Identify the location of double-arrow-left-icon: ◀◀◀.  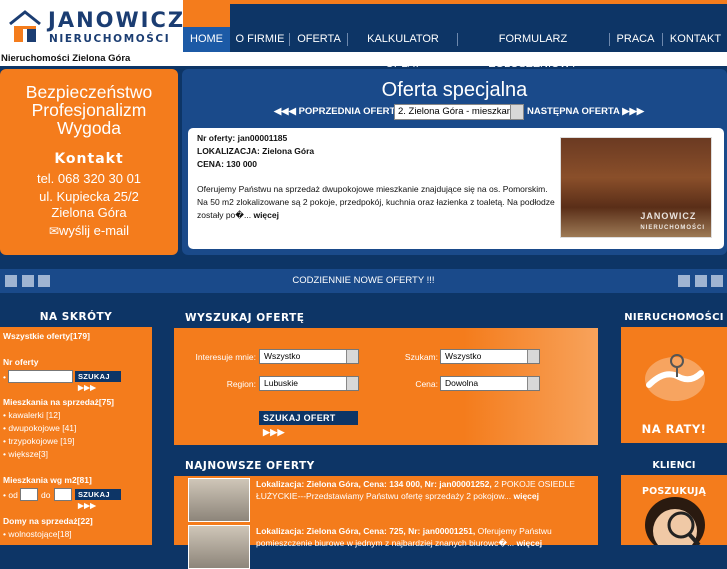
(285, 111).